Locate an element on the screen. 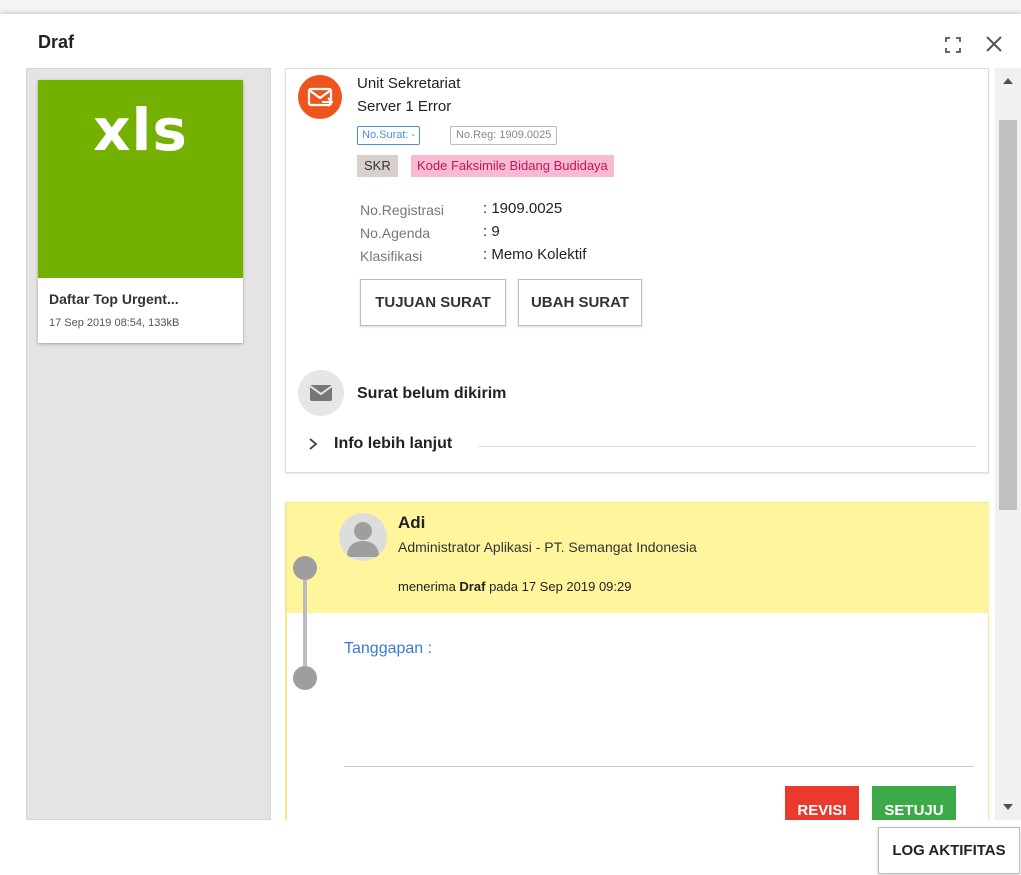 The image size is (1021, 875). field-value: : Memo Kolektif is located at coordinates (535, 254).